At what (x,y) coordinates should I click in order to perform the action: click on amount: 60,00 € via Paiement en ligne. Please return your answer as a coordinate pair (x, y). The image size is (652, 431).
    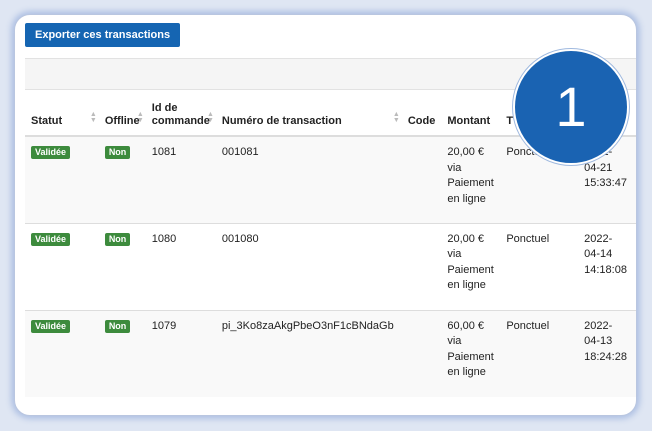
    Looking at the image, I should click on (471, 353).